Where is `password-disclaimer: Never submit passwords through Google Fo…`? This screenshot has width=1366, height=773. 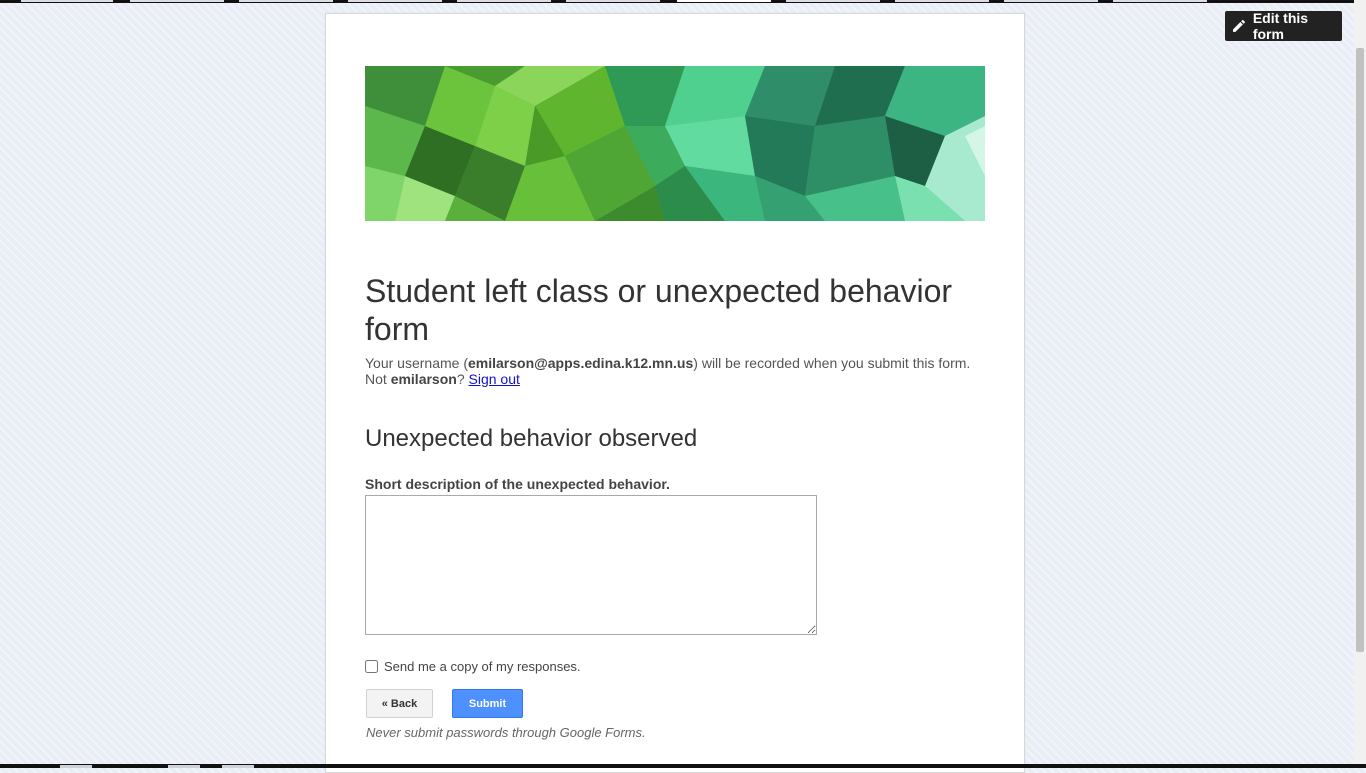 password-disclaimer: Never submit passwords through Google Fo… is located at coordinates (506, 732).